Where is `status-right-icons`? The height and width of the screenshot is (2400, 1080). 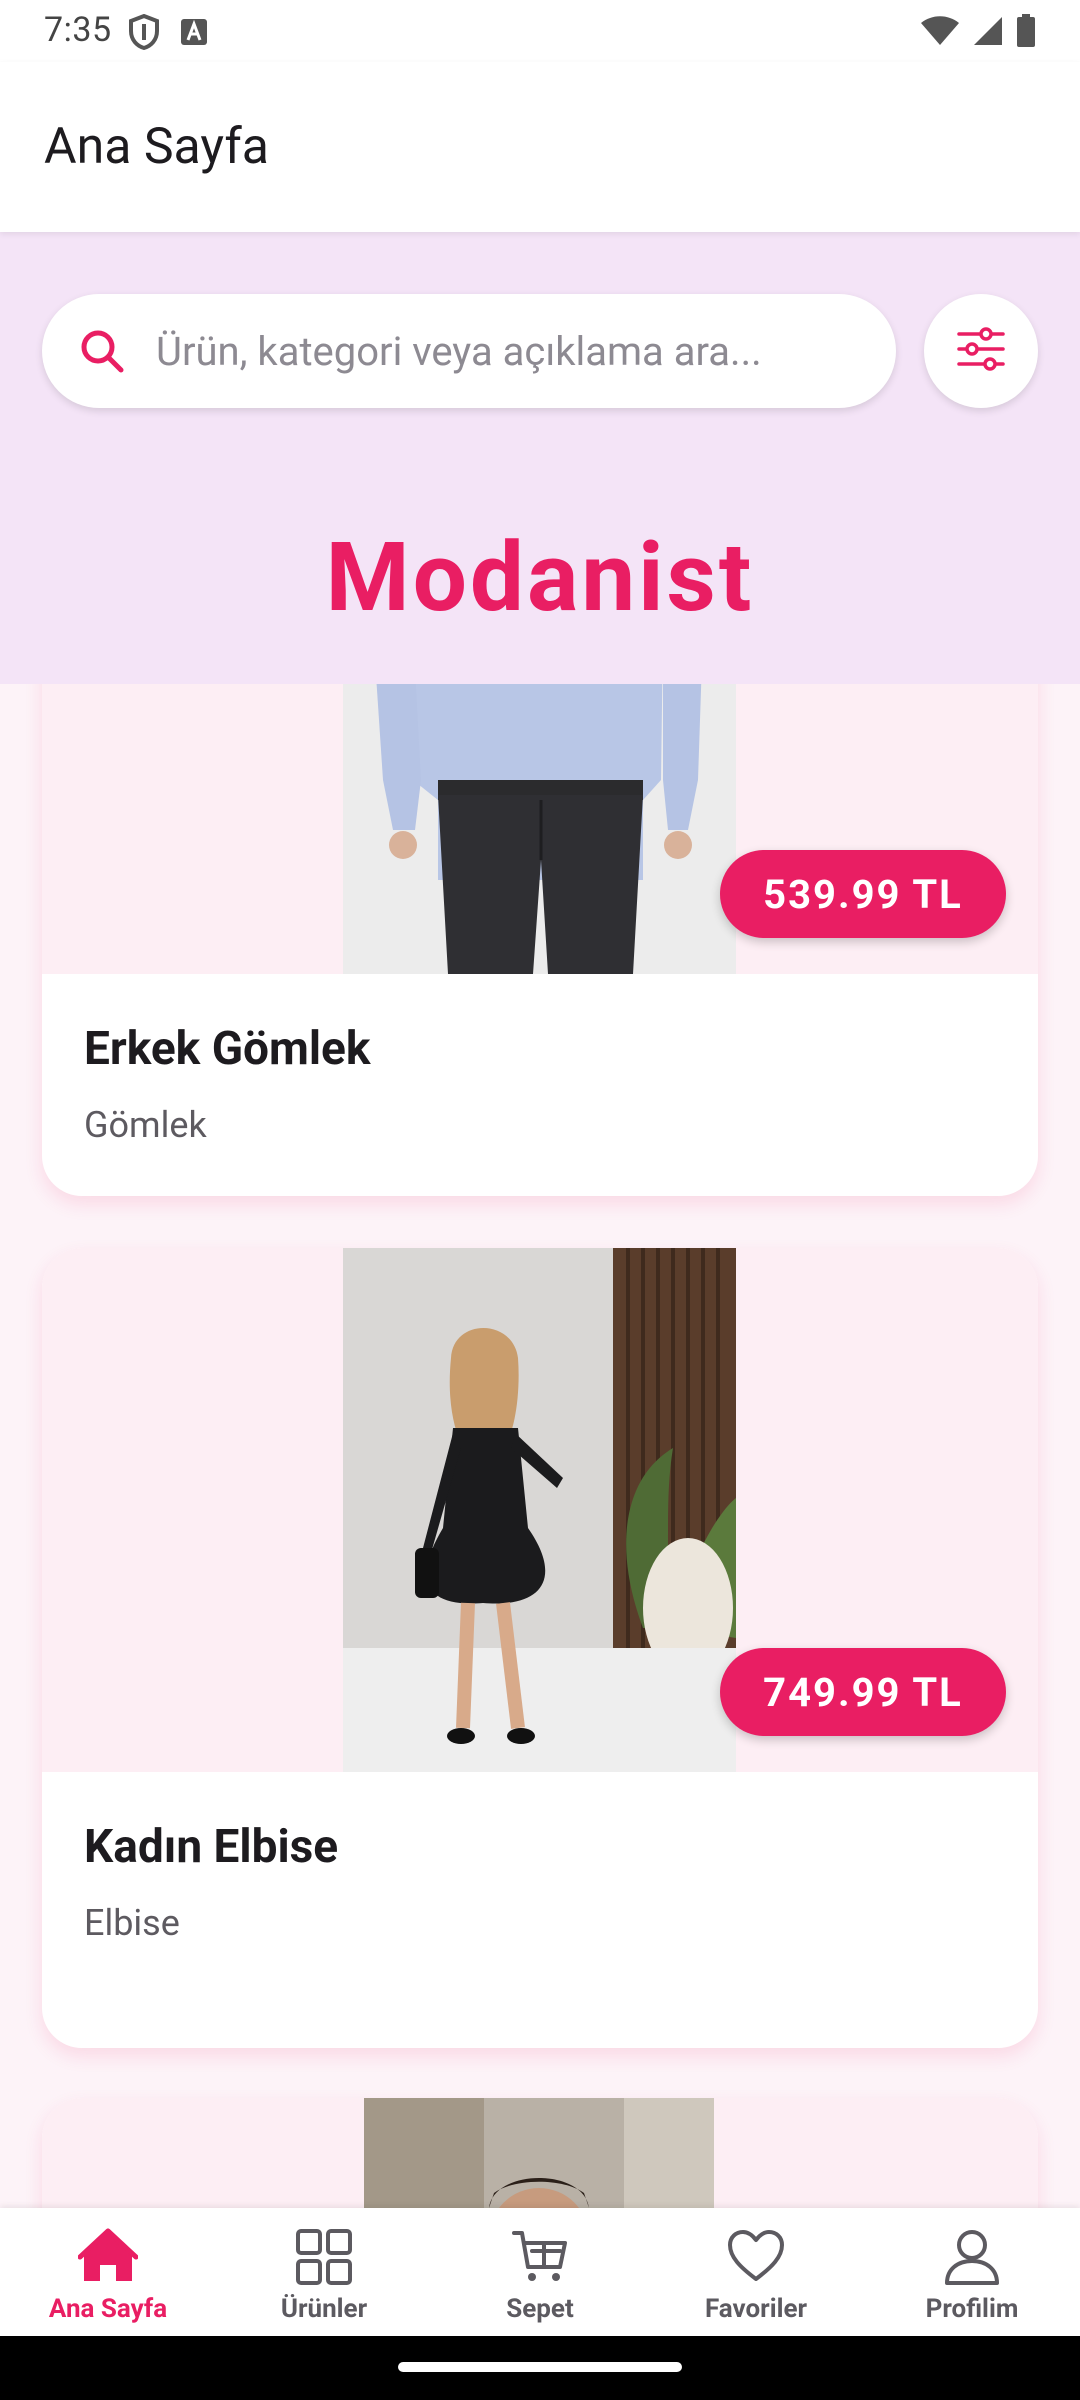 status-right-icons is located at coordinates (978, 33).